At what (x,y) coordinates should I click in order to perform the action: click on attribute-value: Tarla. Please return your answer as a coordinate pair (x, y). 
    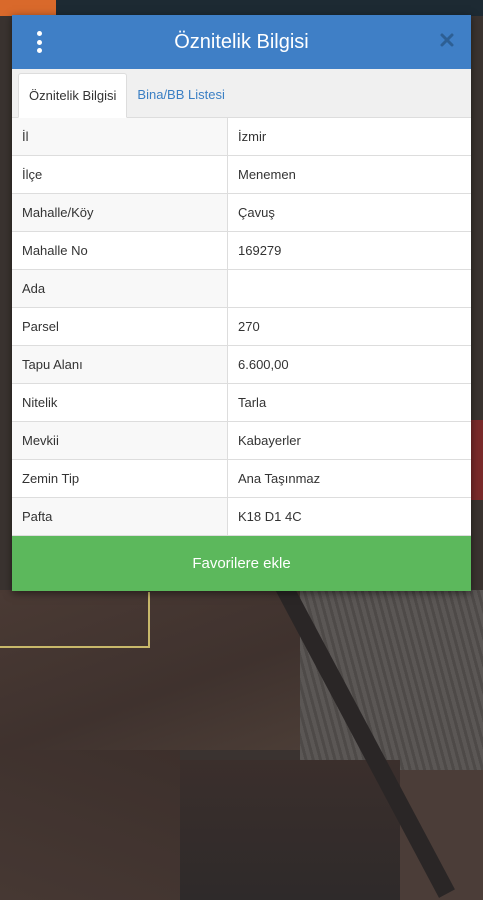
    Looking at the image, I should click on (349, 402).